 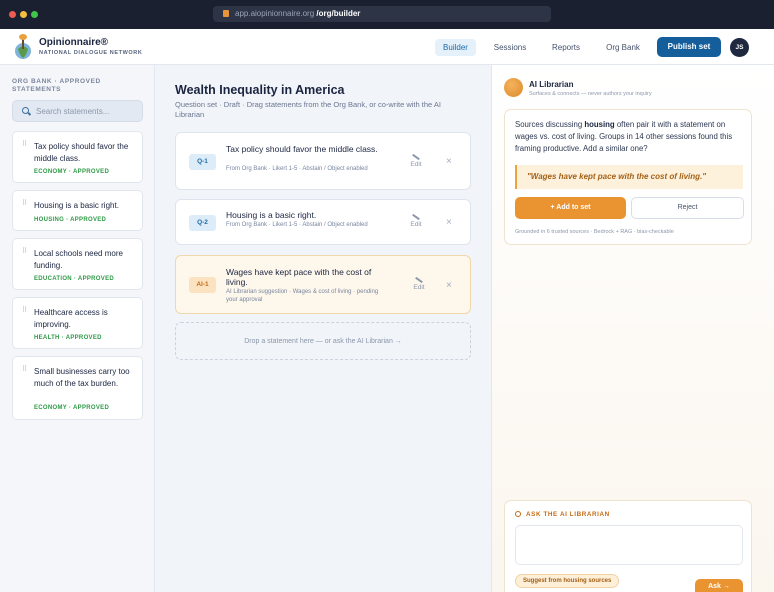 I want to click on librarian-name: AI Librarian, so click(x=551, y=84).